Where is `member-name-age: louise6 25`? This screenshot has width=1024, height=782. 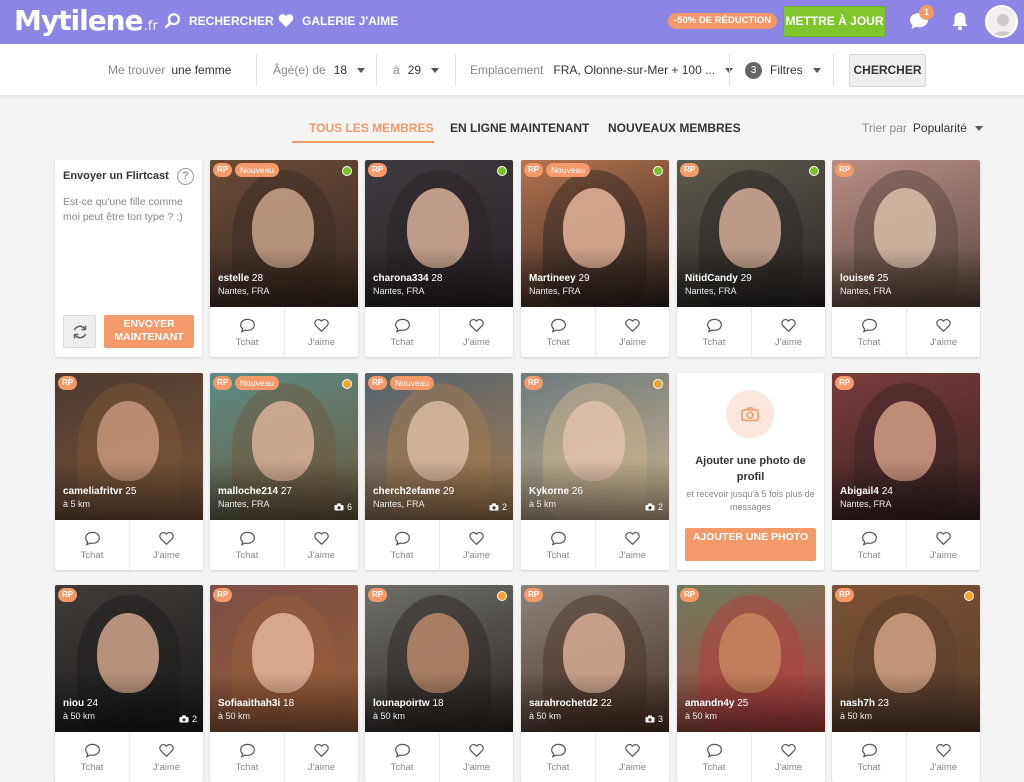 member-name-age: louise6 25 is located at coordinates (864, 278).